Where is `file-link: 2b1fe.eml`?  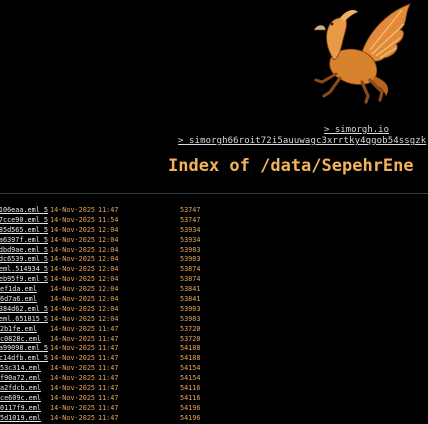 file-link: 2b1fe.eml is located at coordinates (24, 330).